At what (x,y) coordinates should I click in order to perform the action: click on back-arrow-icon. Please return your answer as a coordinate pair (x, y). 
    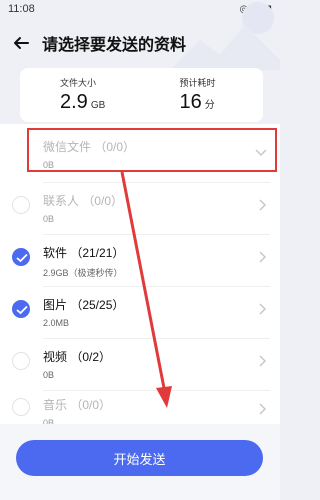
    Looking at the image, I should click on (21, 43).